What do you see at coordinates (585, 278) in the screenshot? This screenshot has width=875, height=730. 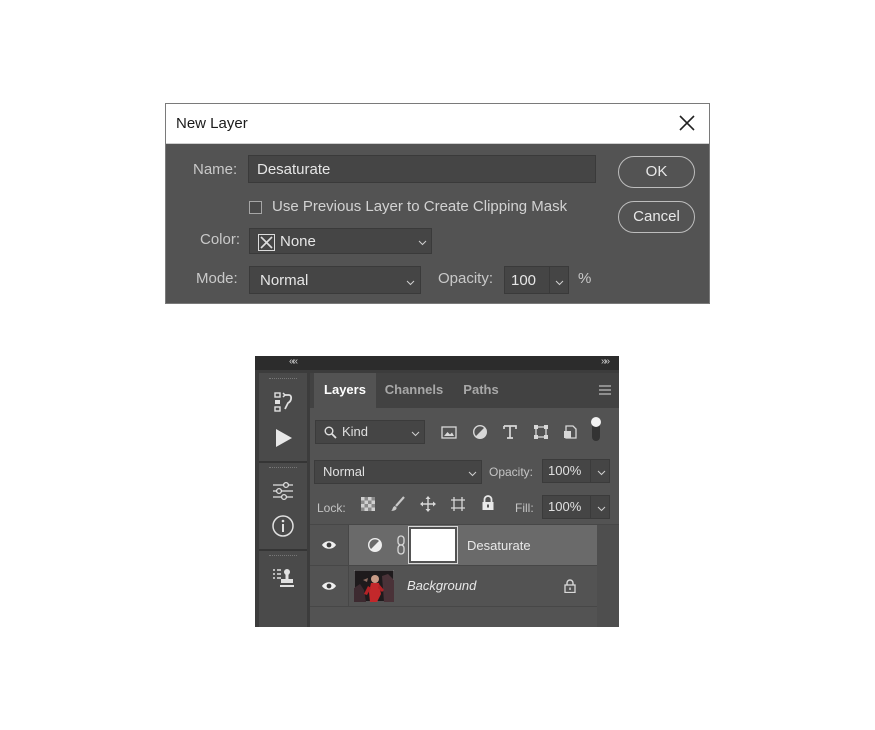 I see `opacity-unit: %` at bounding box center [585, 278].